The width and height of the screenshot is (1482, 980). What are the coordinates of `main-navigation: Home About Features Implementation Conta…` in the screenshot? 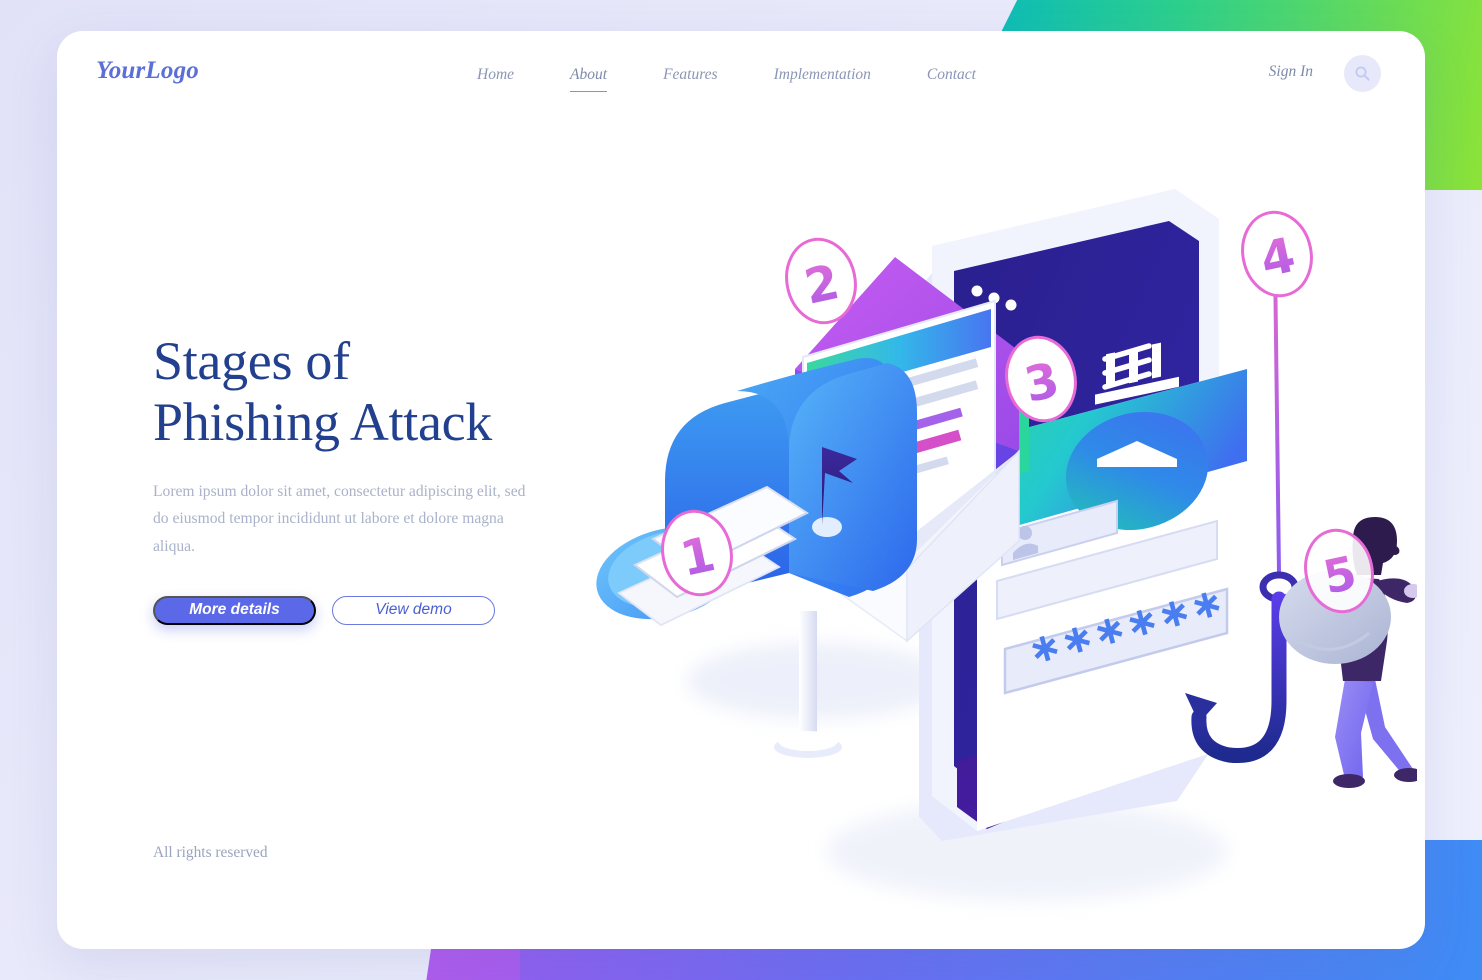 It's located at (726, 77).